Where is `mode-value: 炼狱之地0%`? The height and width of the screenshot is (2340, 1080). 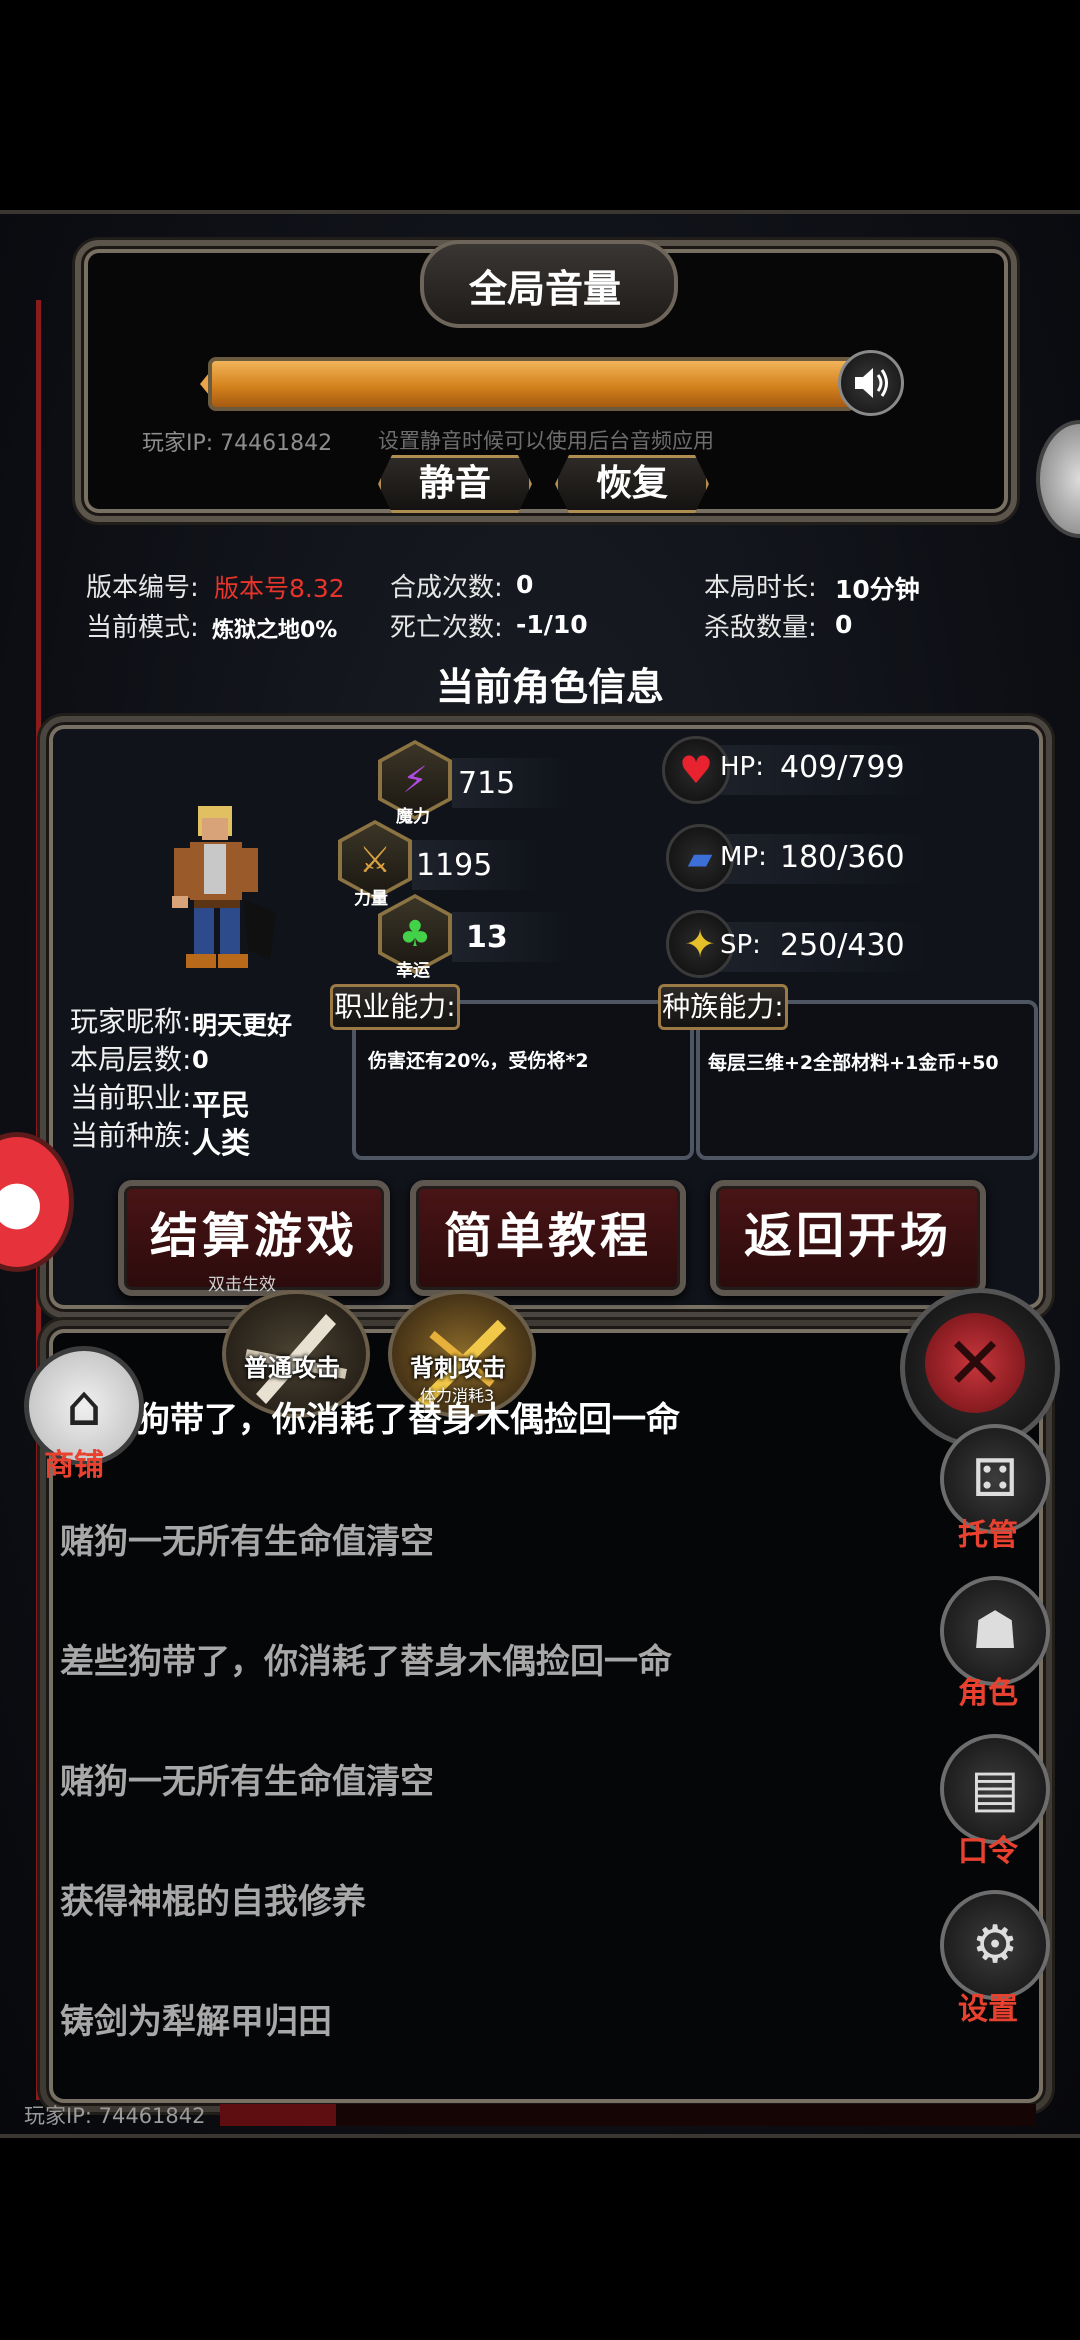 mode-value: 炼狱之地0% is located at coordinates (275, 630).